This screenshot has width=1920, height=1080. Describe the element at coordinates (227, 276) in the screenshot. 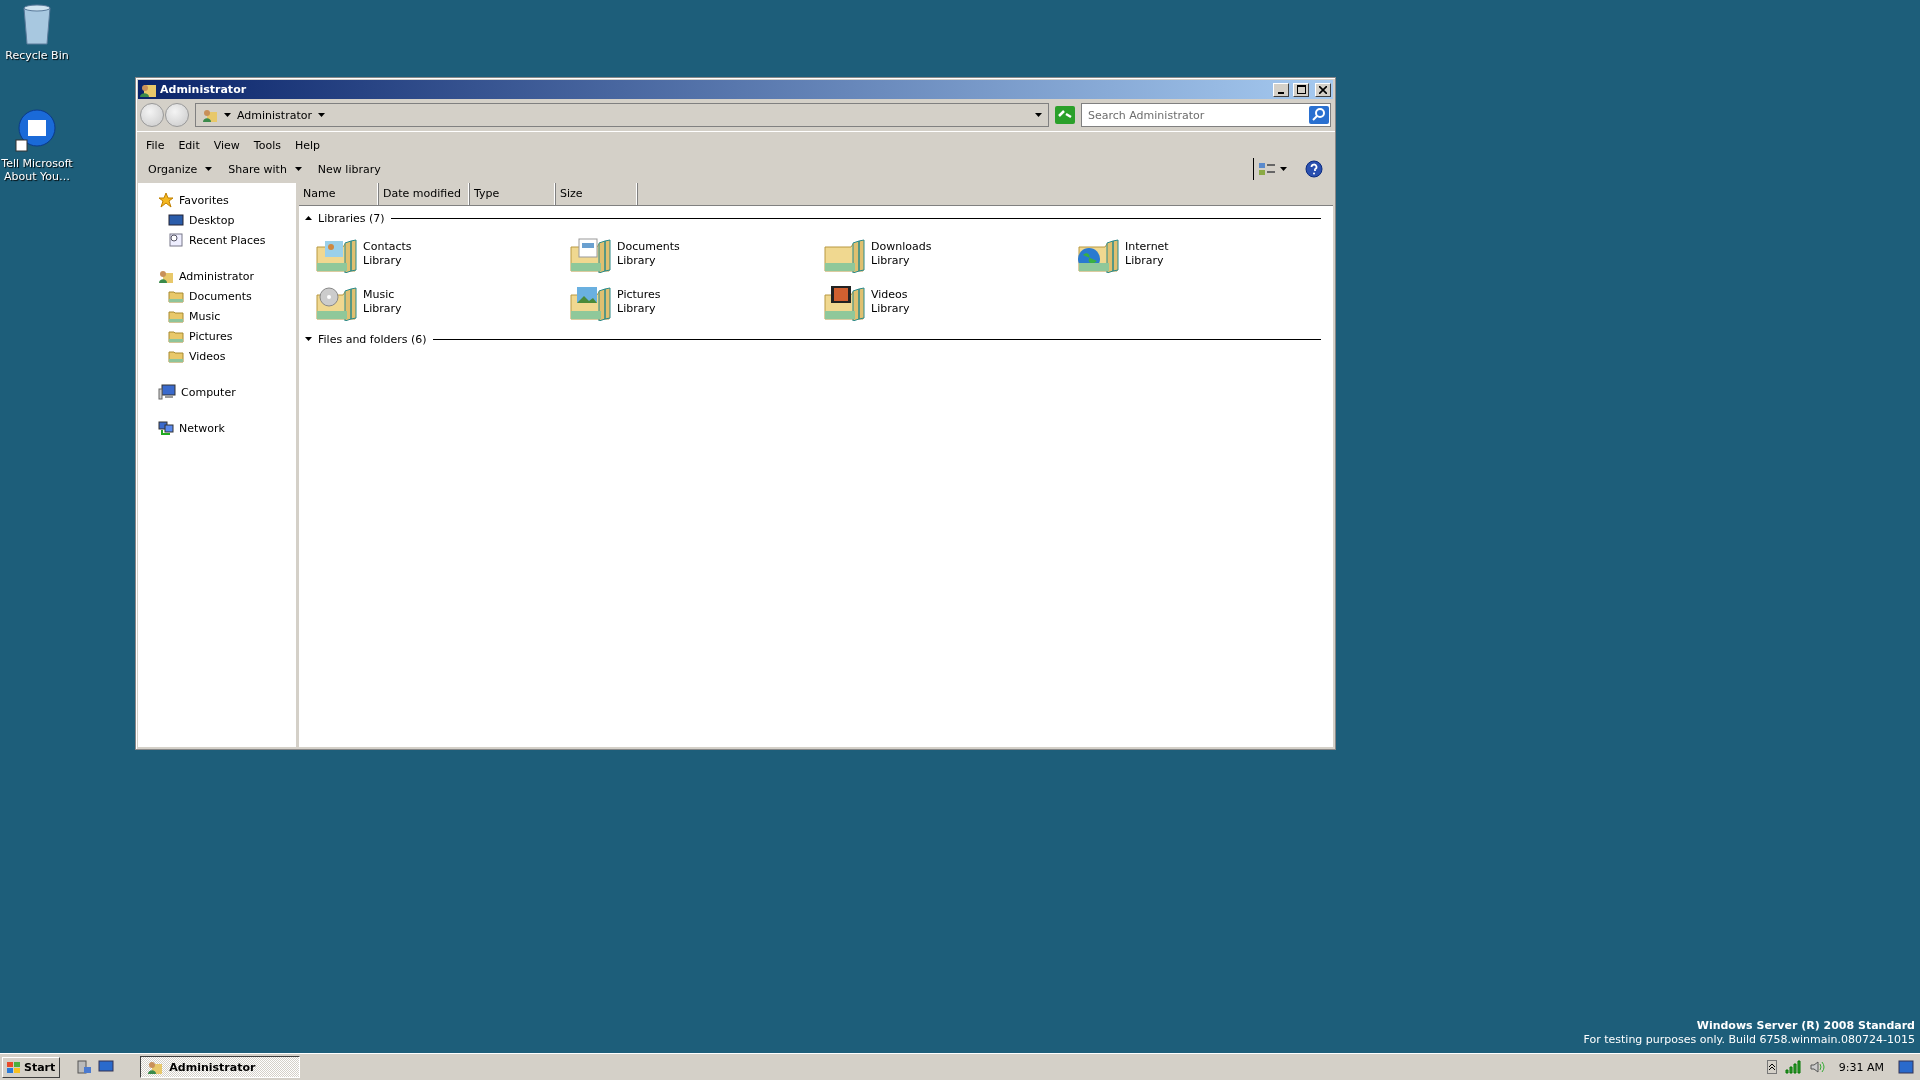

I see `nav-item: Administrator` at that location.